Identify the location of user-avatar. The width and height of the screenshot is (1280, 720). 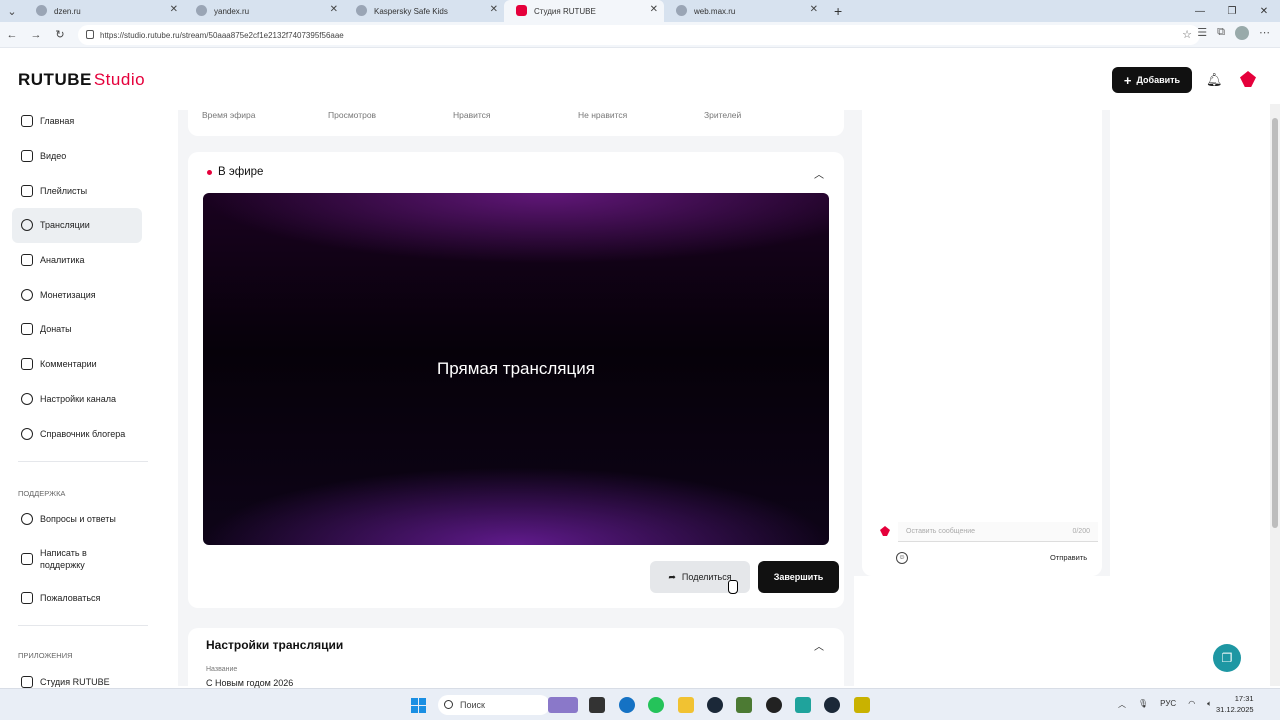
(1248, 79).